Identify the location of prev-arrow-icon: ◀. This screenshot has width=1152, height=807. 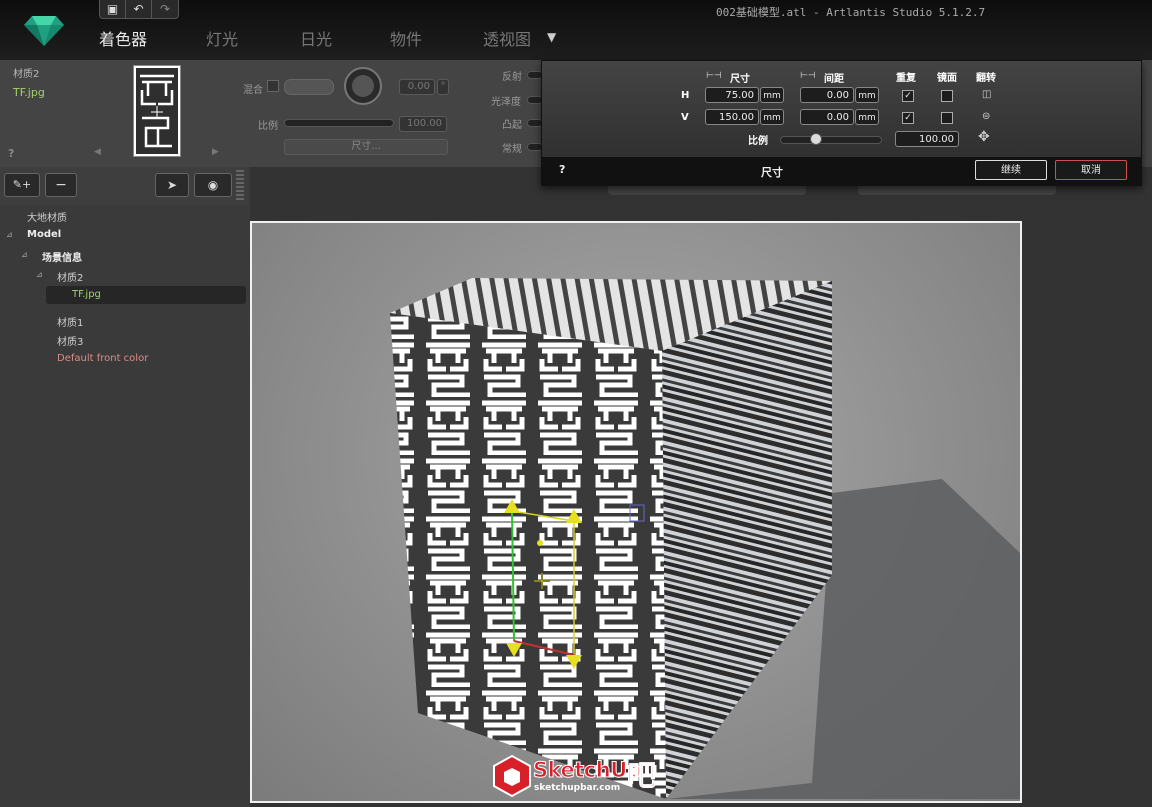
(97, 152).